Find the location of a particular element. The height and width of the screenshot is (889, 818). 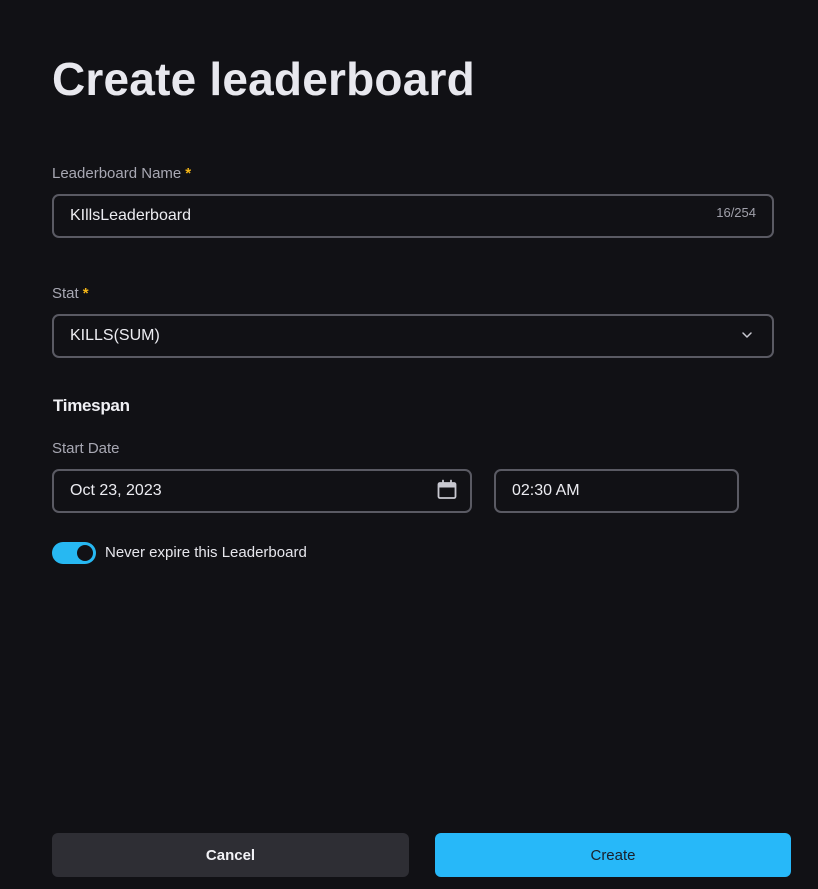

page-title: Create leaderboard is located at coordinates (263, 79).